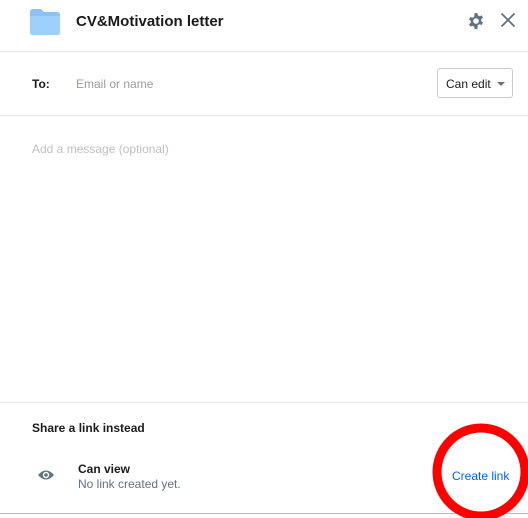  I want to click on eye-icon, so click(46, 475).